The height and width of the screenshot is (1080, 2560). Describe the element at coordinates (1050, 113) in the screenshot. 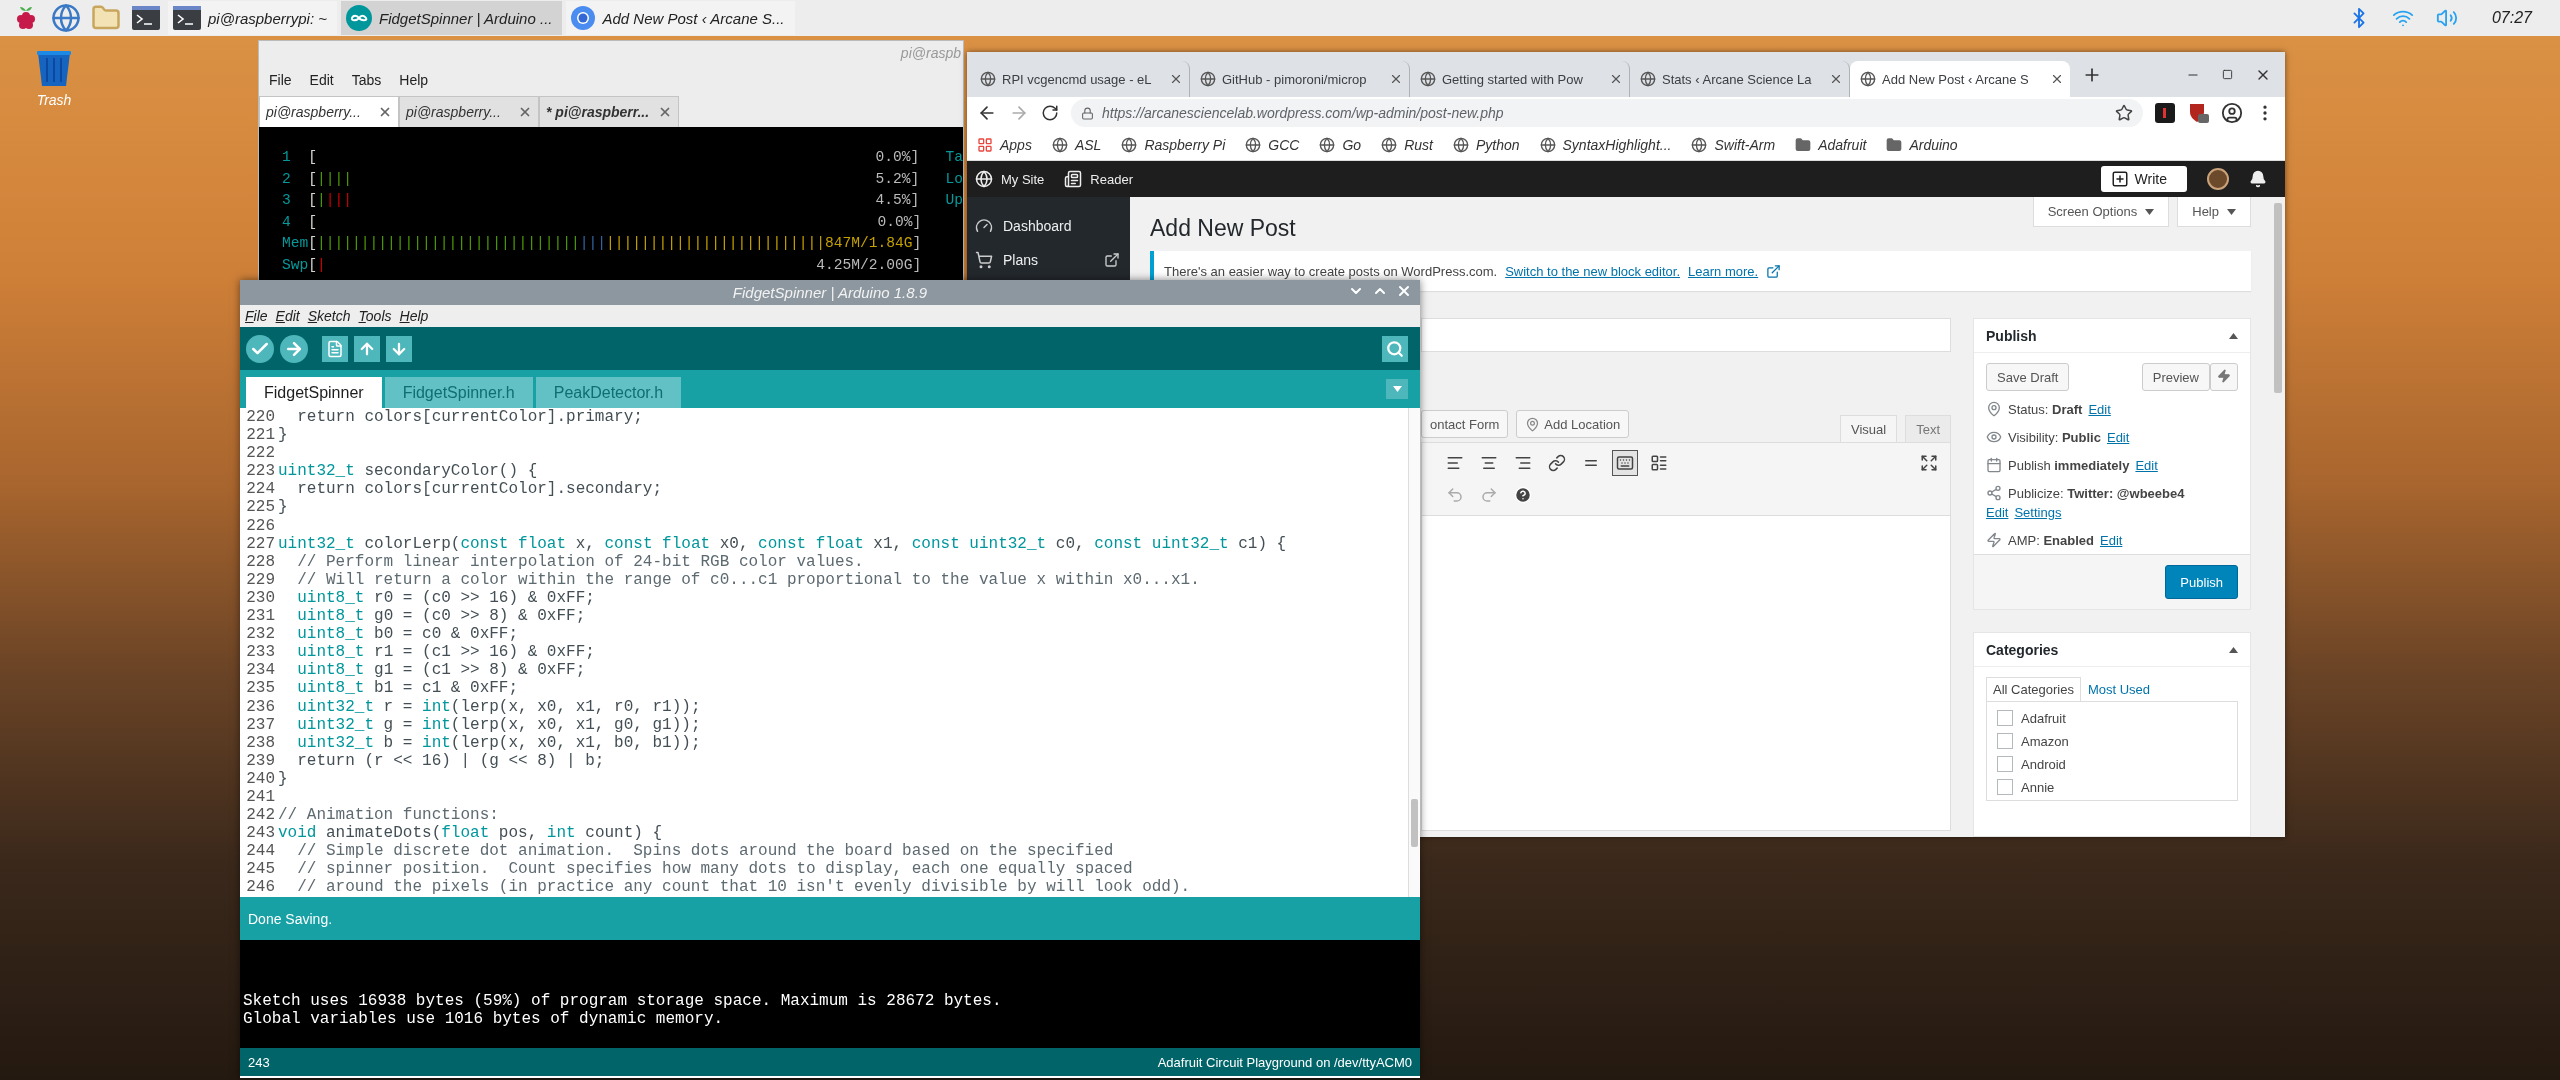

I see `reload-icon` at that location.